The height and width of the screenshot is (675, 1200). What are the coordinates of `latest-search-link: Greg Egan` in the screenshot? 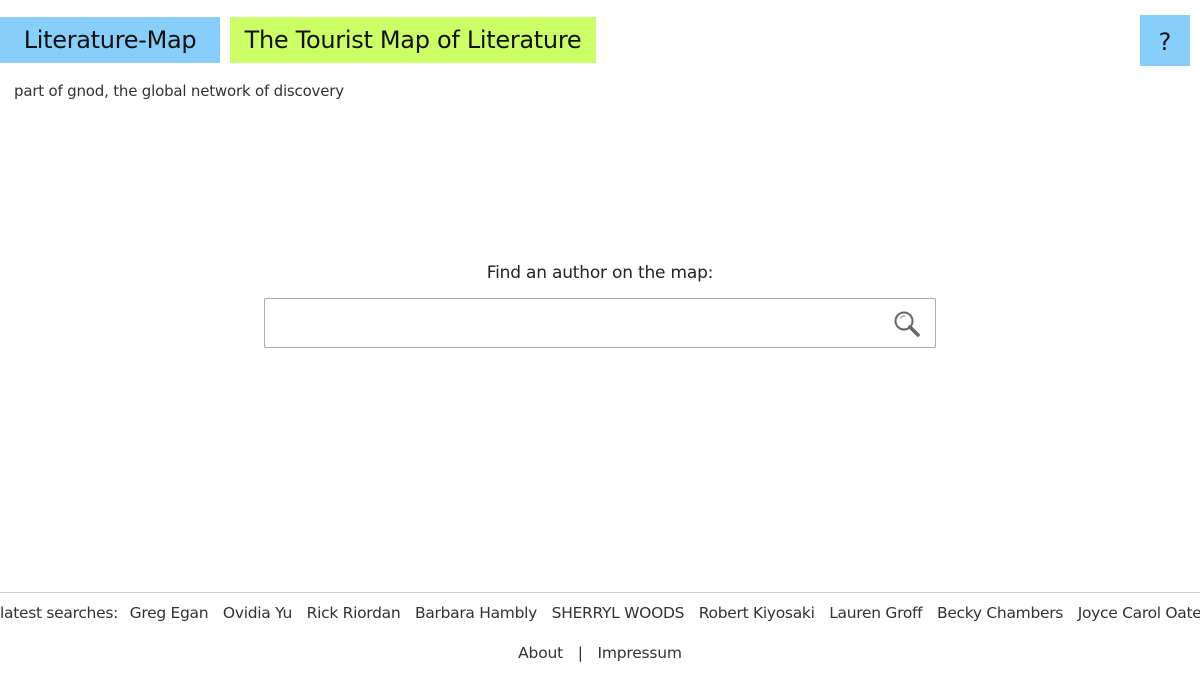 It's located at (169, 613).